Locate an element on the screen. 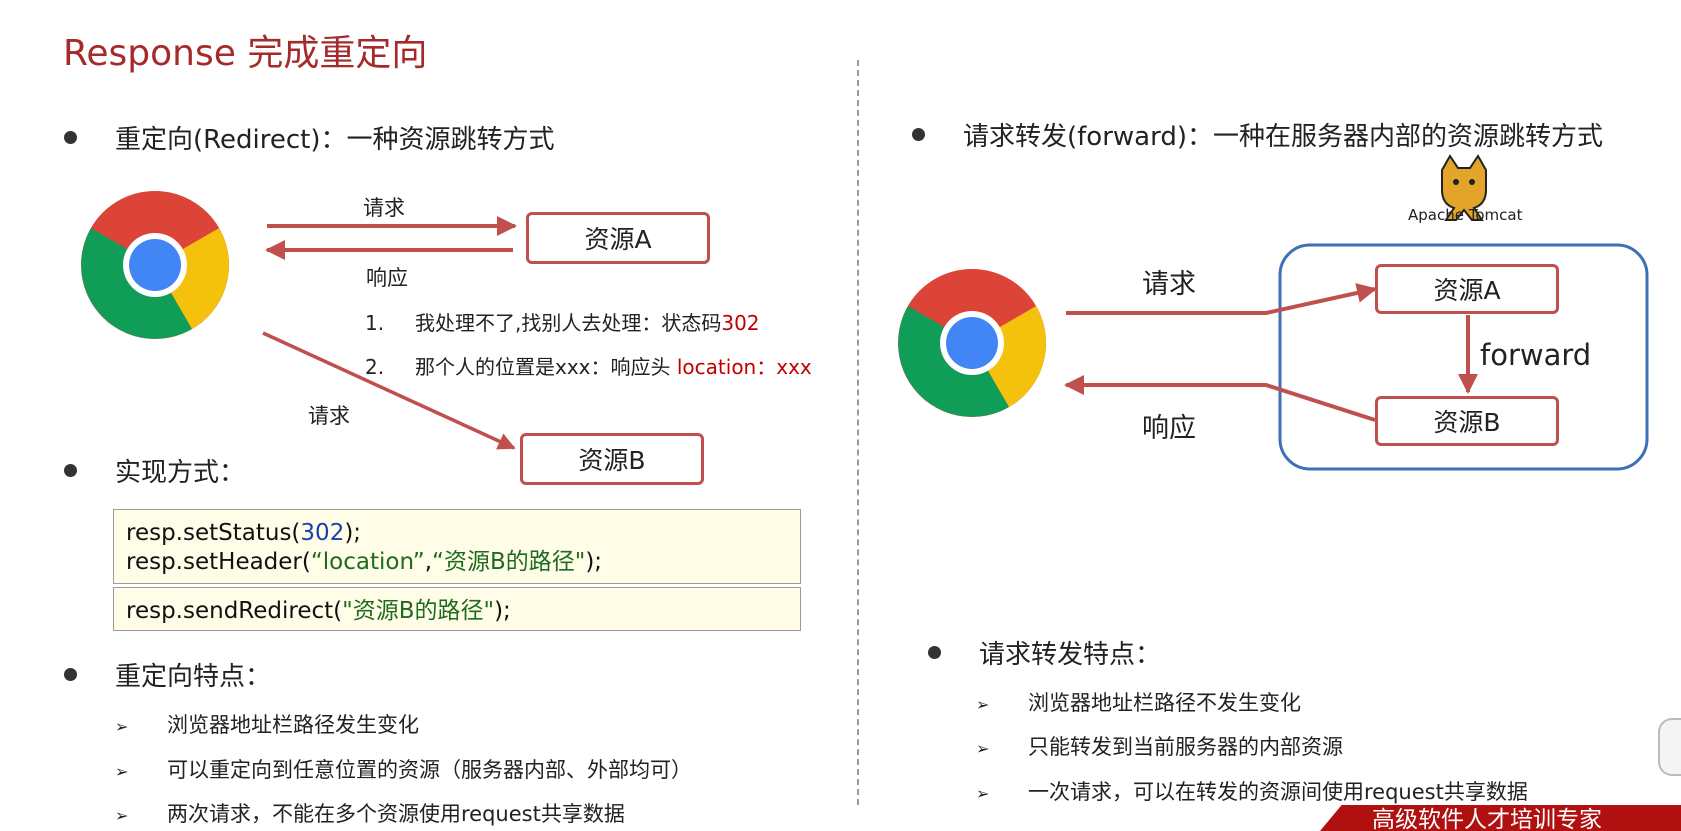 This screenshot has width=1681, height=831. redirect-second-request-label: 请求 is located at coordinates (329, 416).